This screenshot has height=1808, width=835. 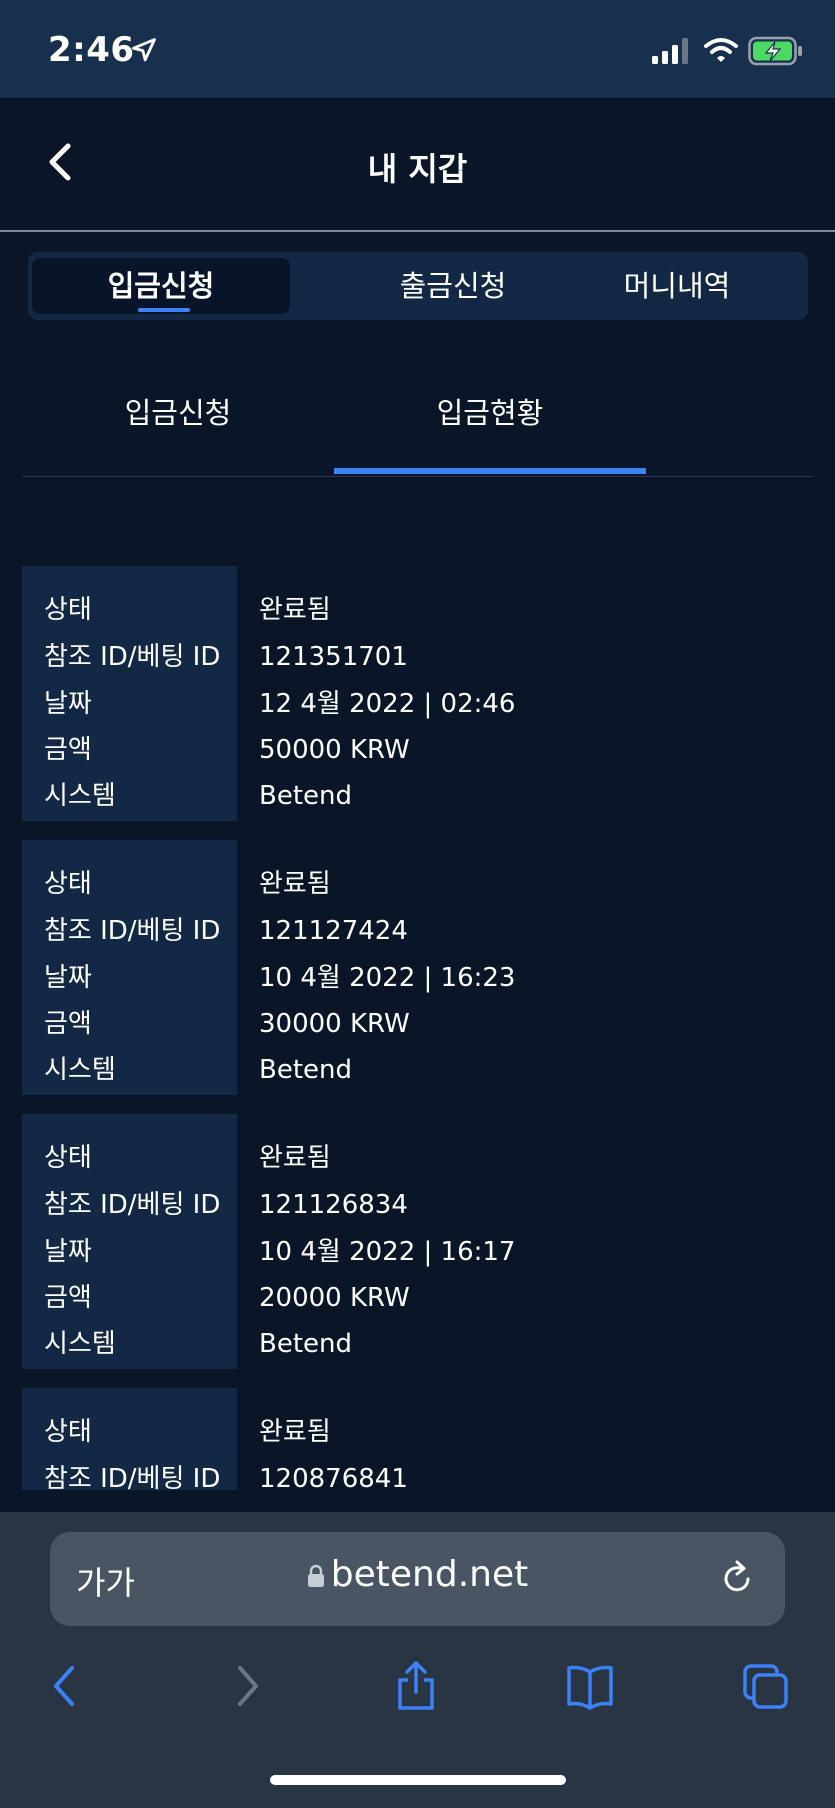 What do you see at coordinates (178, 411) in the screenshot?
I see `subtab-deposit-request: 입금신청` at bounding box center [178, 411].